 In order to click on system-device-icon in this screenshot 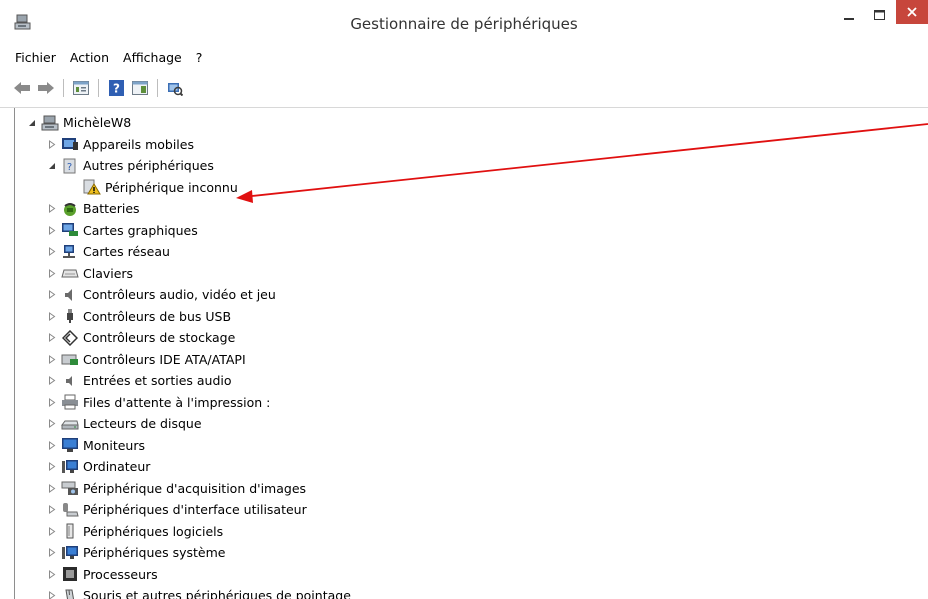, I will do `click(70, 553)`.